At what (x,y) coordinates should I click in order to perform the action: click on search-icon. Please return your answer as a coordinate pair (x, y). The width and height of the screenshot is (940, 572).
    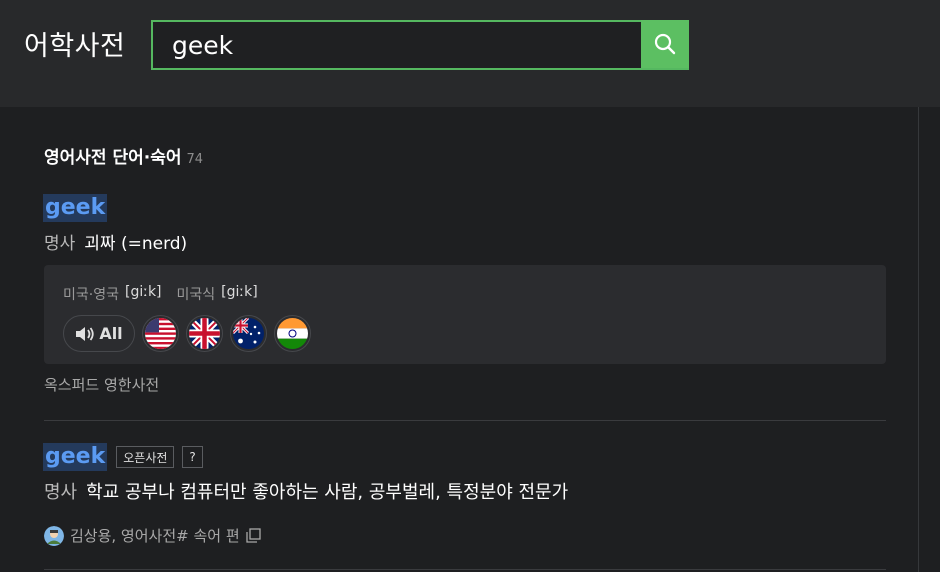
    Looking at the image, I should click on (665, 44).